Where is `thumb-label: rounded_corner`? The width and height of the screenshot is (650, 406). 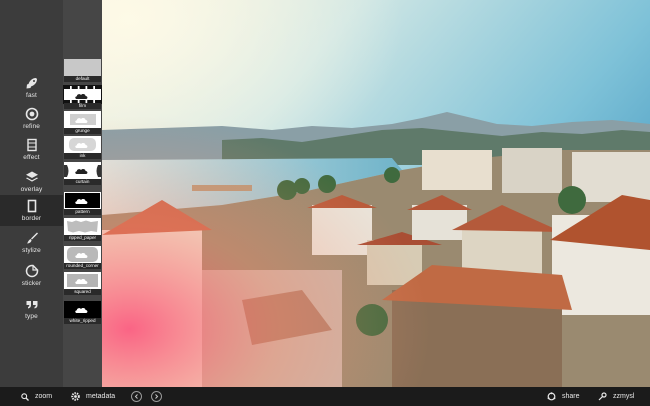 thumb-label: rounded_corner is located at coordinates (82, 266).